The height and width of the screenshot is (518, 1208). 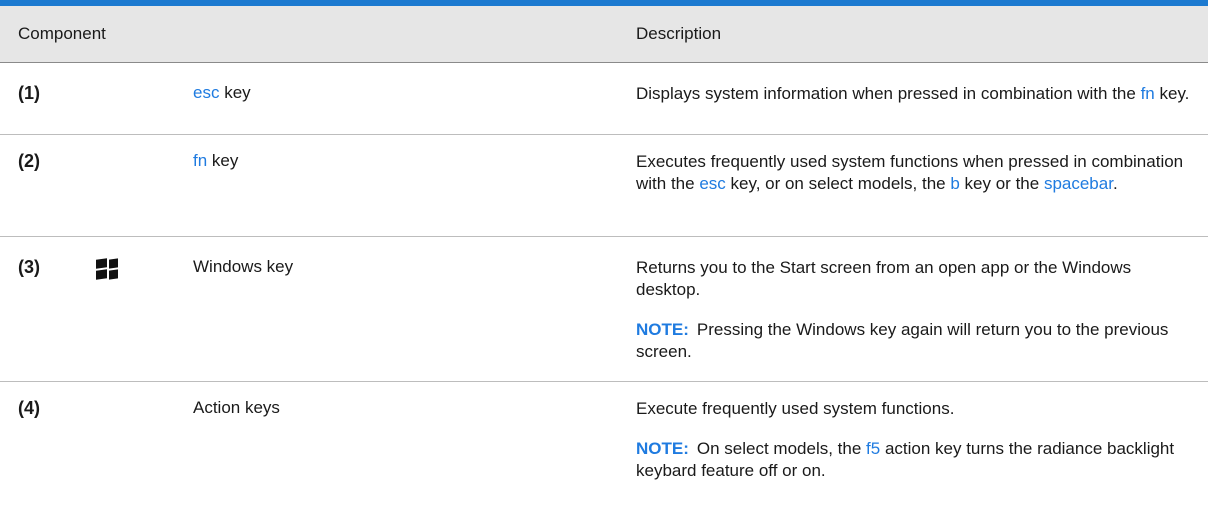 What do you see at coordinates (873, 448) in the screenshot?
I see `keyword: f5` at bounding box center [873, 448].